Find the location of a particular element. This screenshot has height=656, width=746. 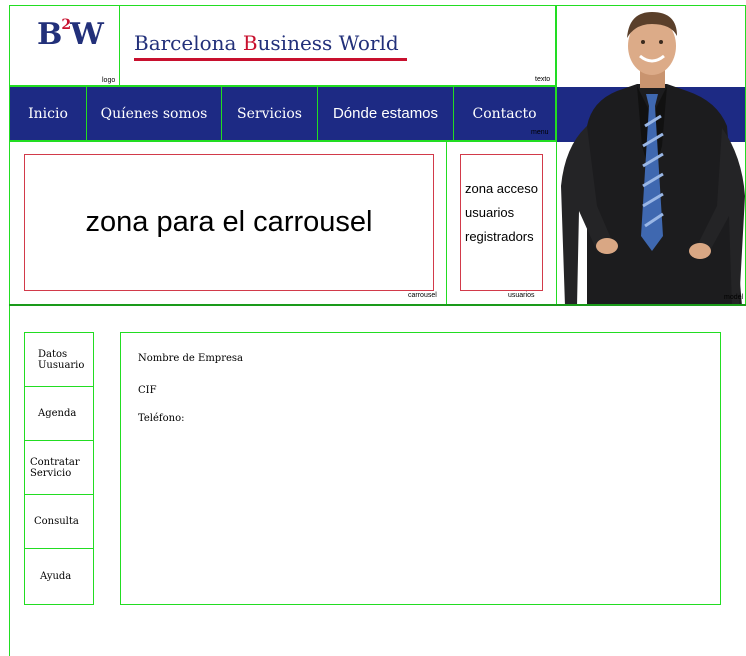

side-item-contratar-servicio: Contratar Servicio is located at coordinates (59, 468).